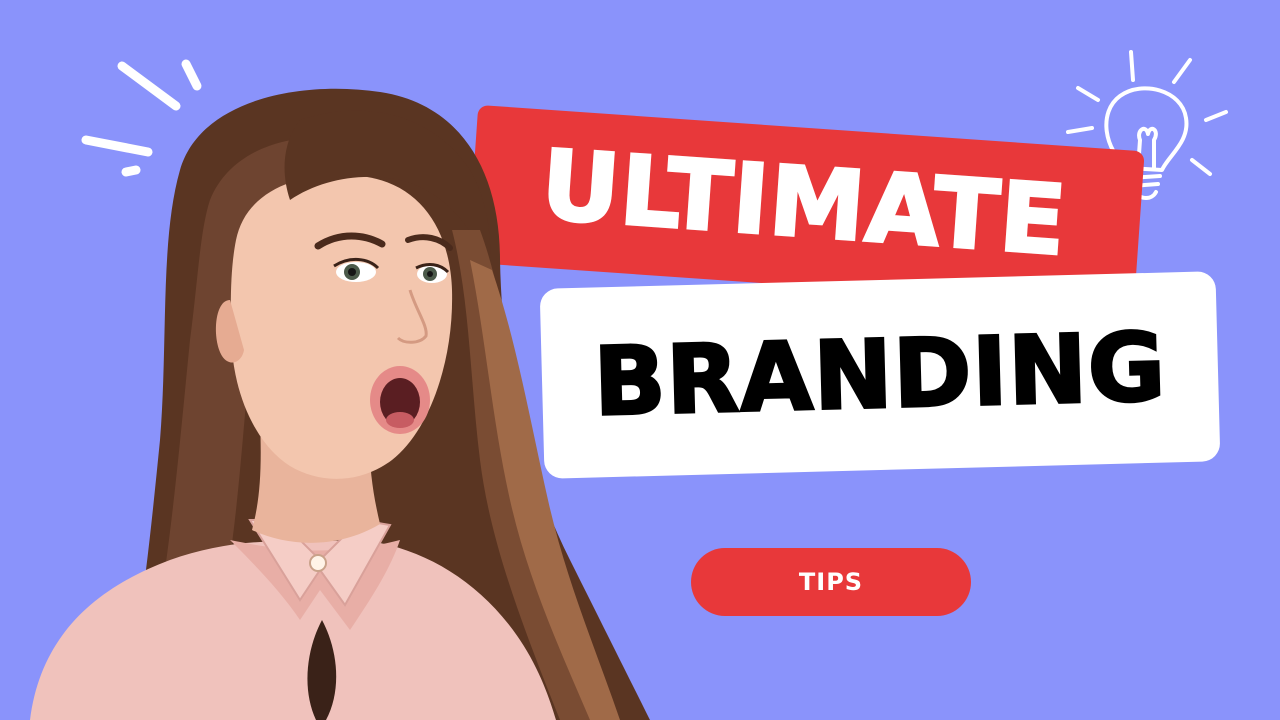 Image resolution: width=1280 pixels, height=720 pixels. What do you see at coordinates (880, 375) in the screenshot?
I see `title-branding: BRANDING` at bounding box center [880, 375].